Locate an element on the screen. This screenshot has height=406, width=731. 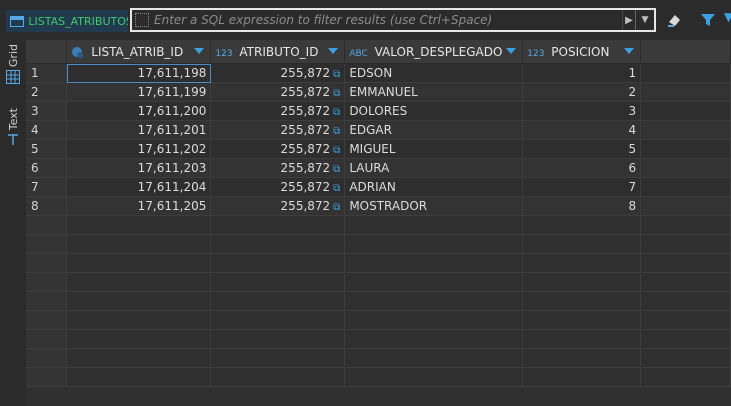
column-header-lista-atrib-id: LISTA_ATRIB_ID is located at coordinates (139, 52).